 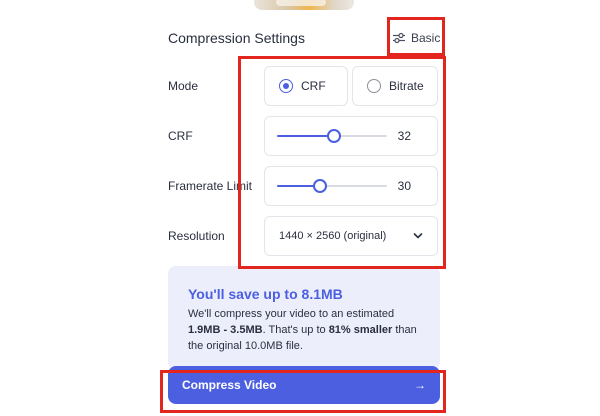 I want to click on resolution-label: Resolution, so click(x=196, y=236).